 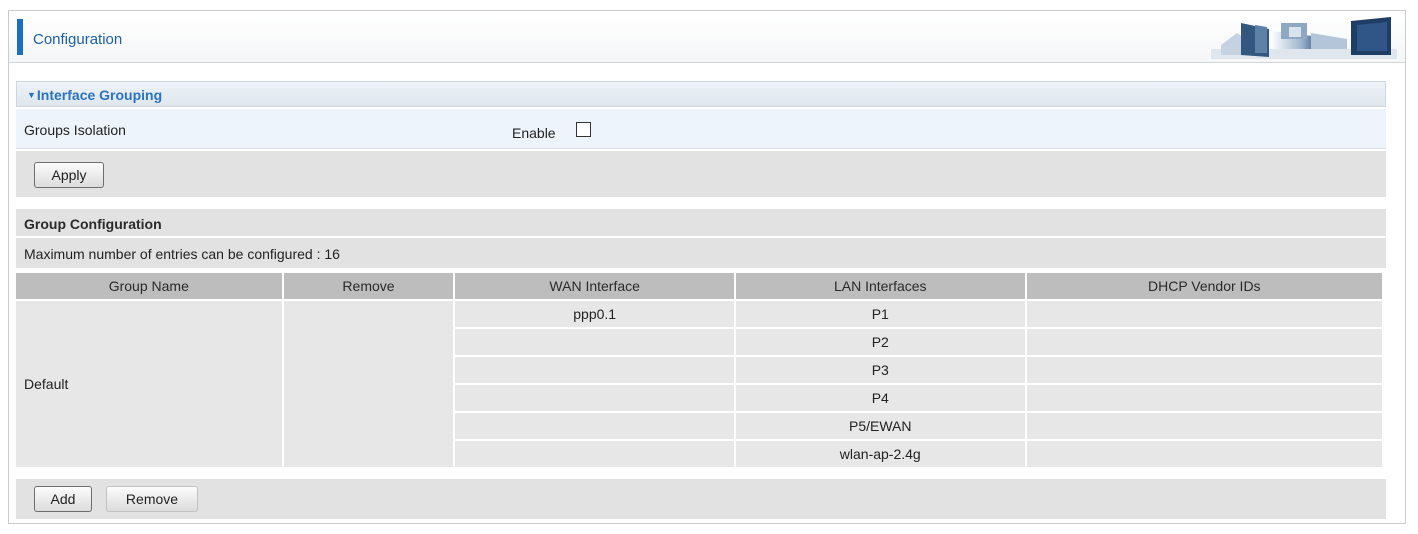 What do you see at coordinates (880, 398) in the screenshot?
I see `lan-interface-cell: P4` at bounding box center [880, 398].